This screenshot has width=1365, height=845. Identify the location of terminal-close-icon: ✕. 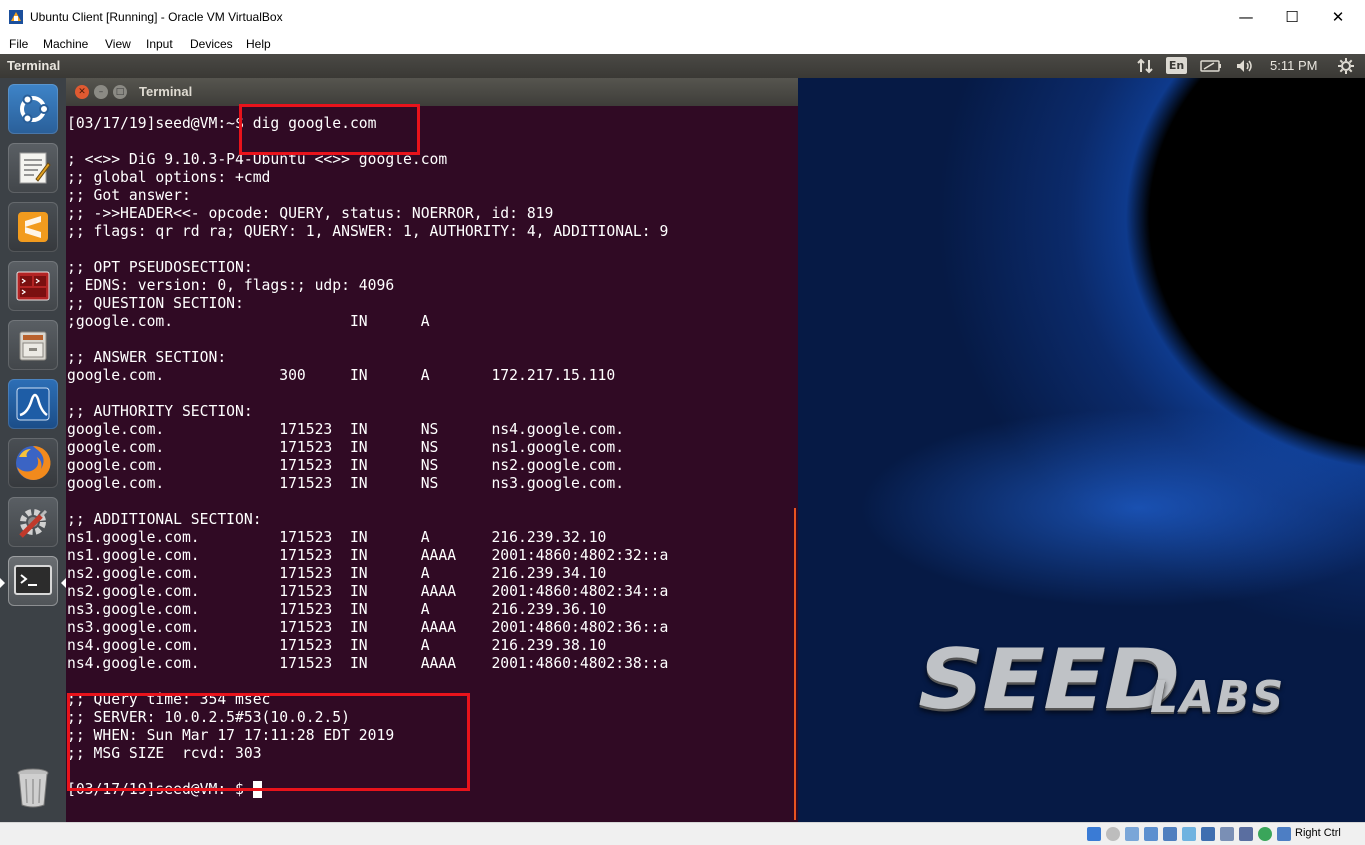
(82, 92).